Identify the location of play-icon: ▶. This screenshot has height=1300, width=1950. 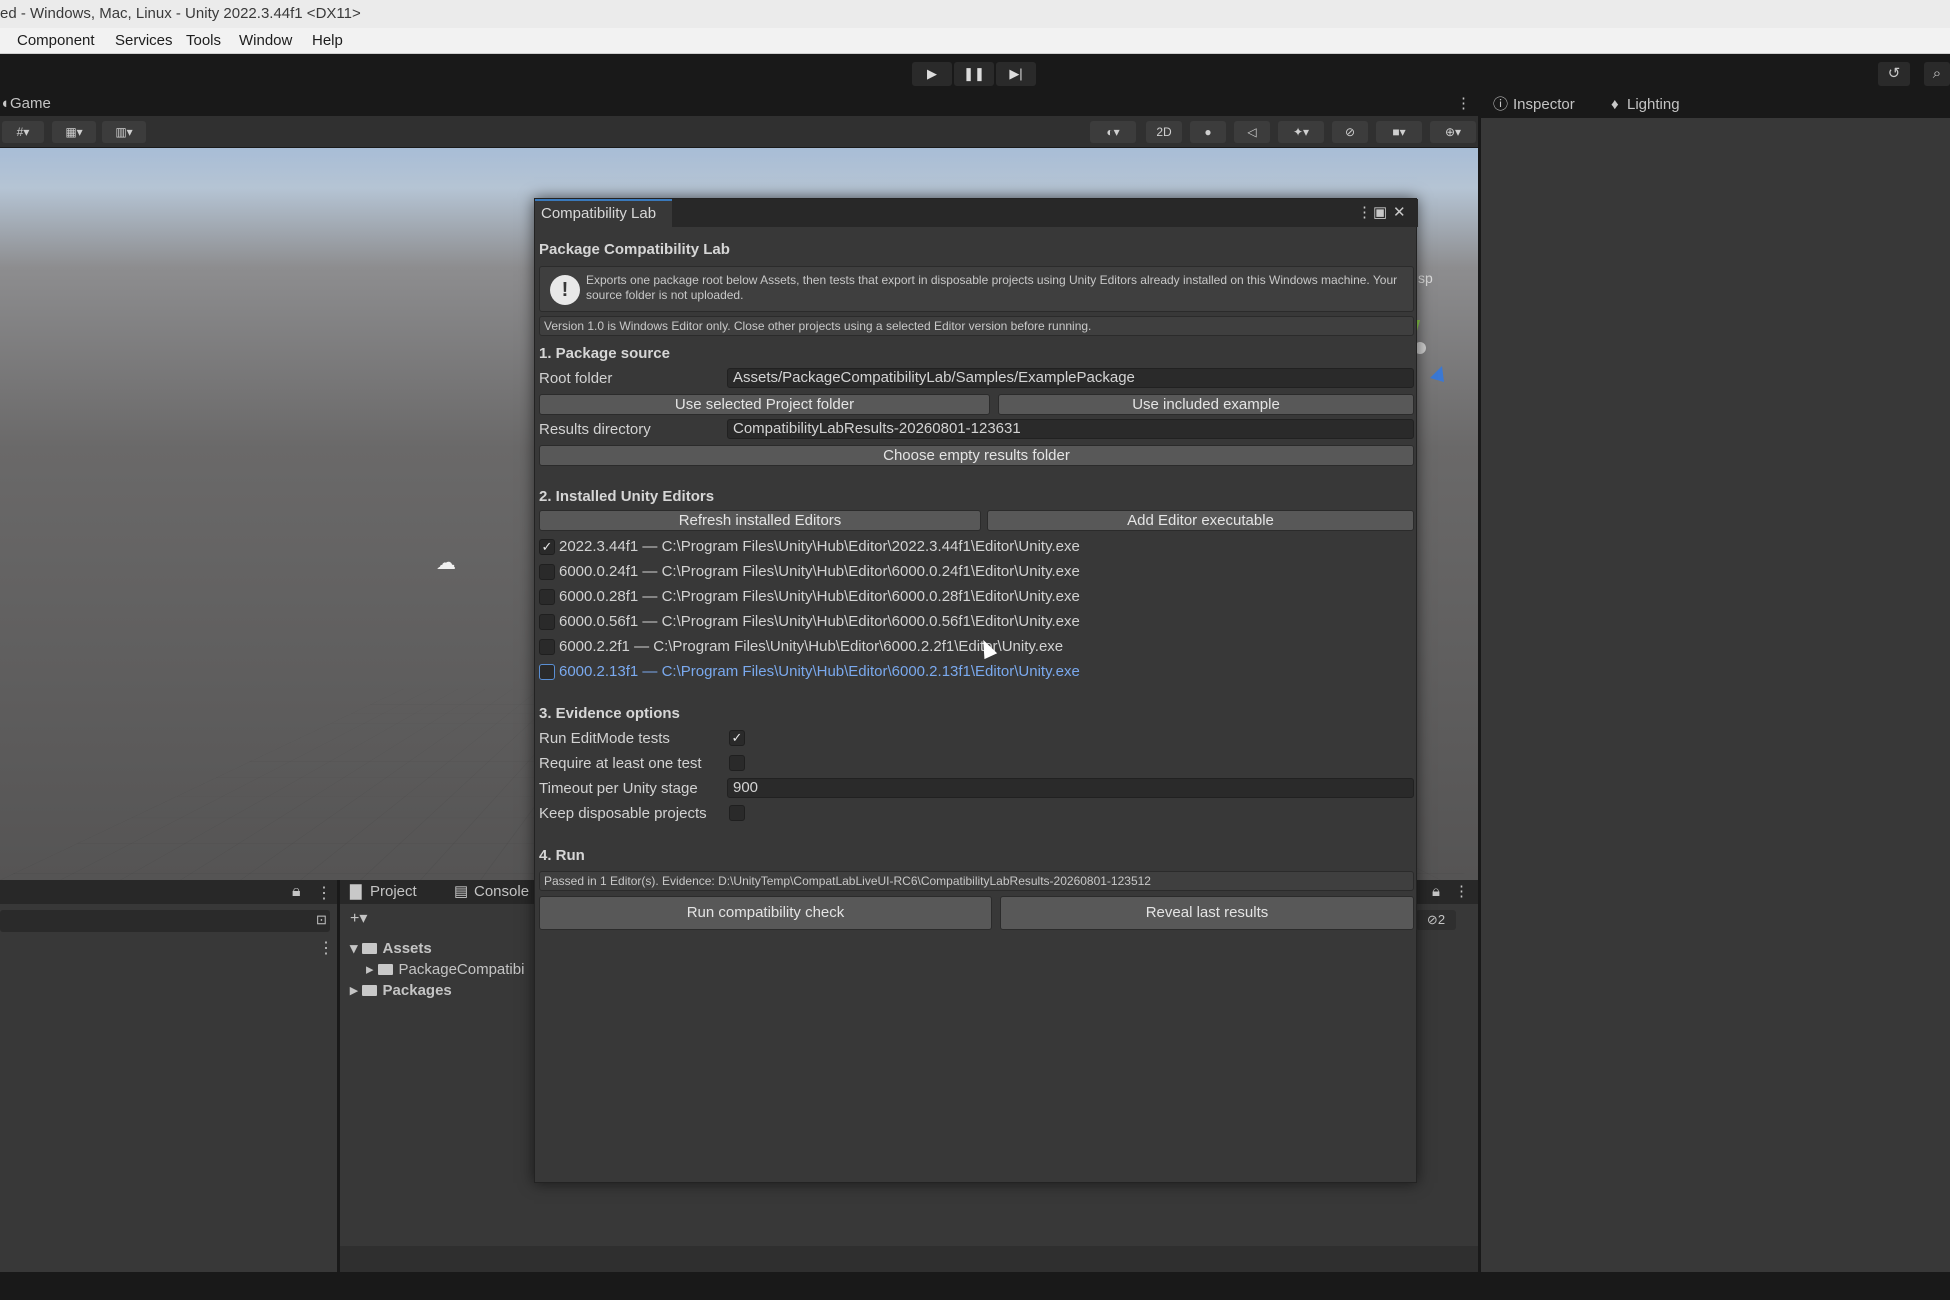
(932, 74).